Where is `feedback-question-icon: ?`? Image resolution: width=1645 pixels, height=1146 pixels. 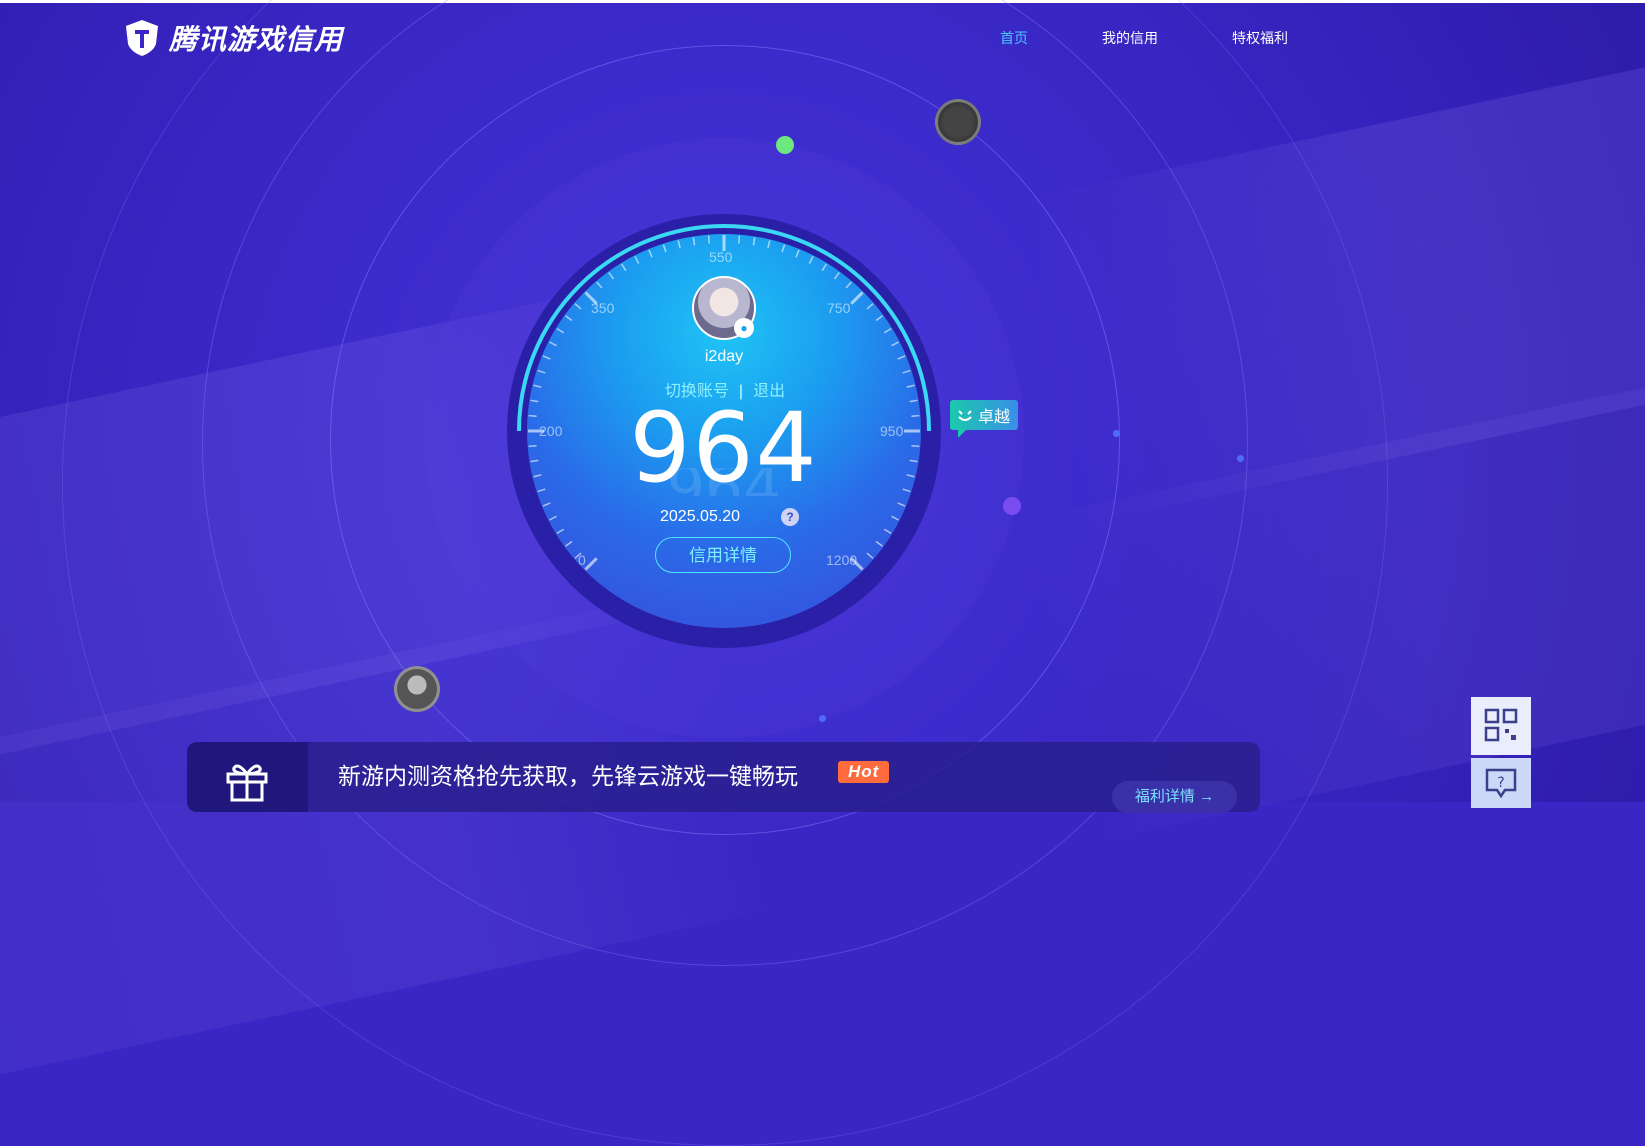 feedback-question-icon: ? is located at coordinates (1501, 783).